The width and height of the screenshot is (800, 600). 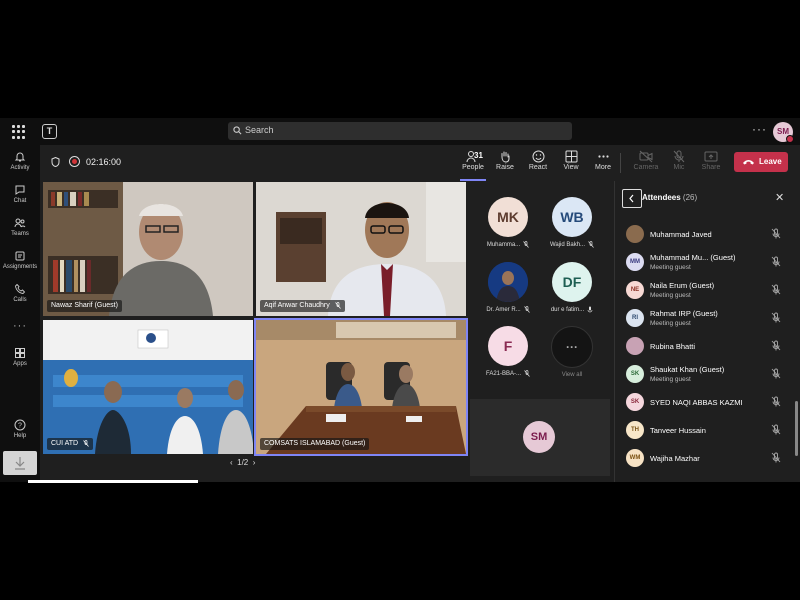 What do you see at coordinates (508, 346) in the screenshot?
I see `participant-avatar: F` at bounding box center [508, 346].